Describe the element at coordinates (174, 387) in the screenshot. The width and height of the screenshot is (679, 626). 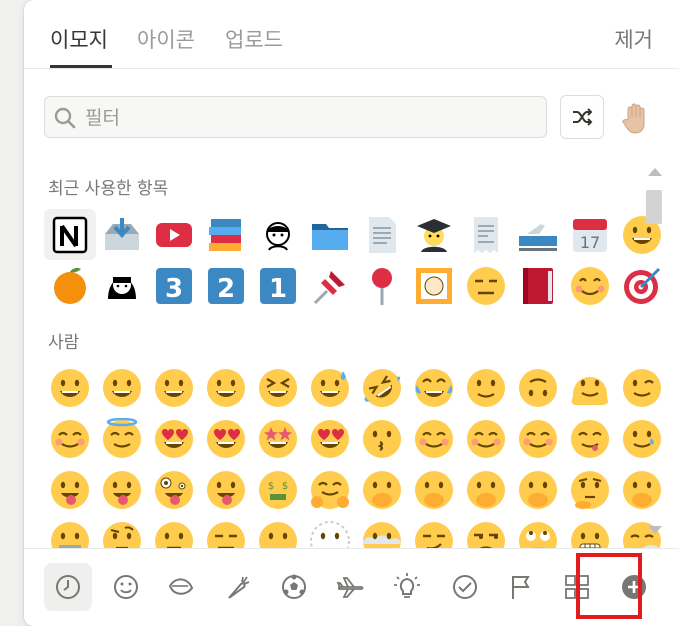
I see `emoji-grin` at that location.